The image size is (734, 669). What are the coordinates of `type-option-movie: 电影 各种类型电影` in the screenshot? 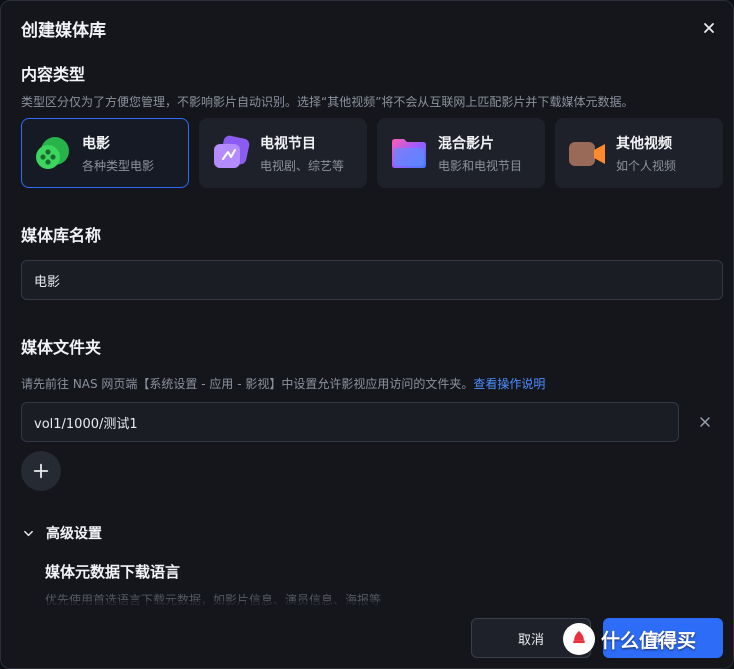 It's located at (105, 153).